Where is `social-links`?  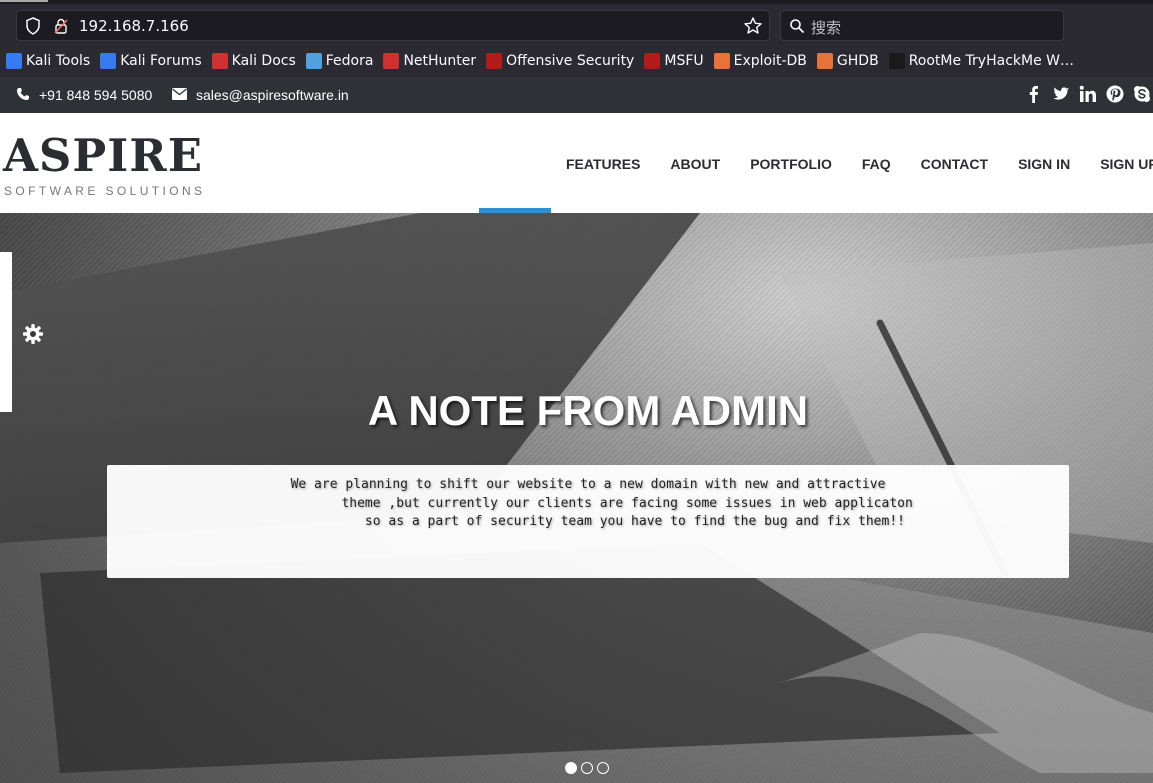 social-links is located at coordinates (1083, 94).